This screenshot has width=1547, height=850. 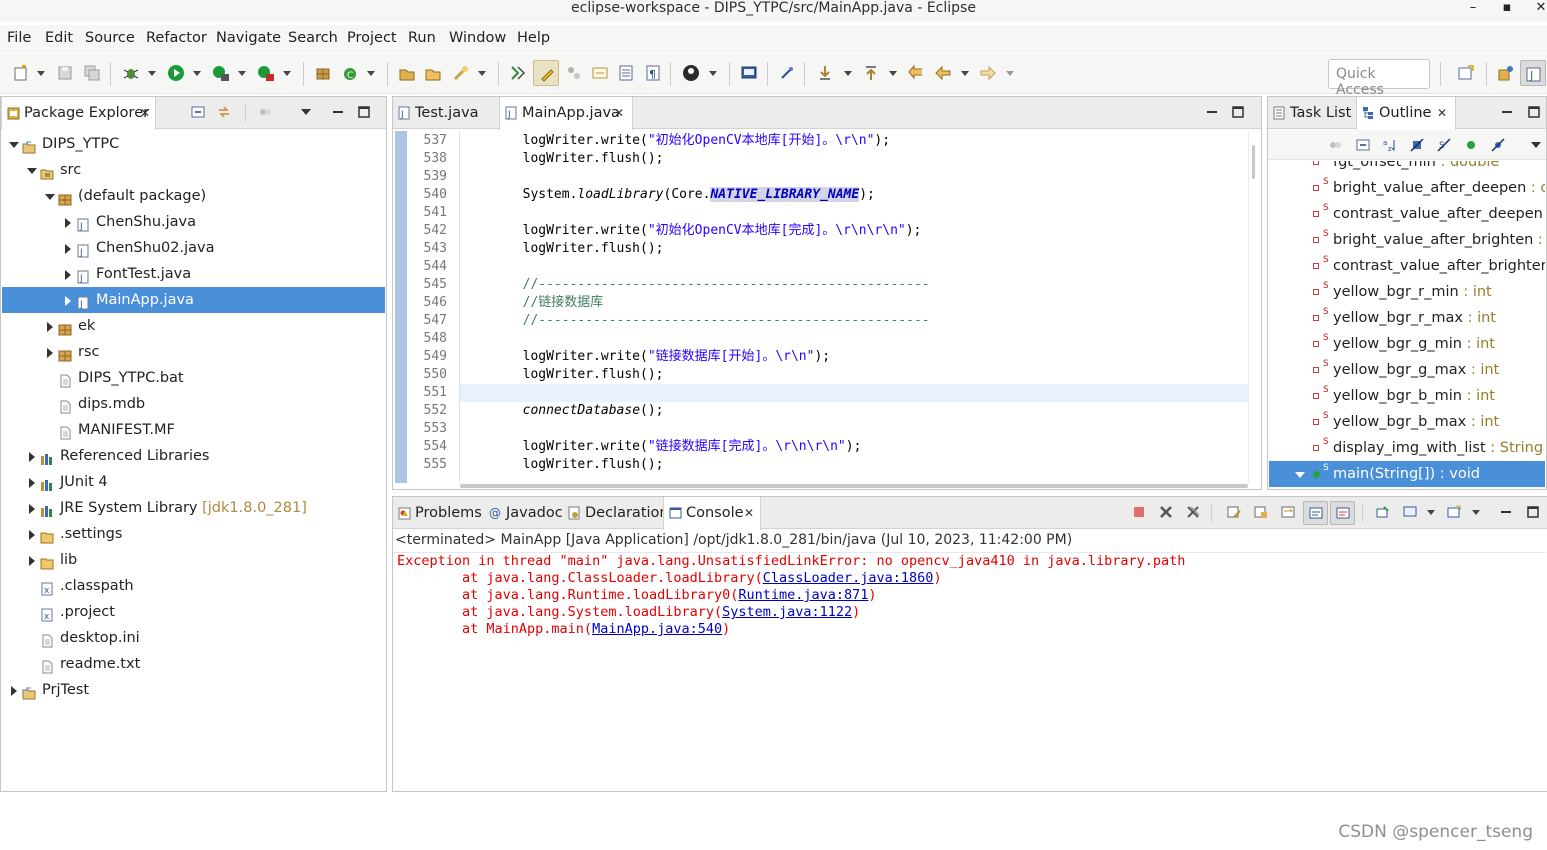 I want to click on toggle-breadcrumb-icon, so click(x=518, y=73).